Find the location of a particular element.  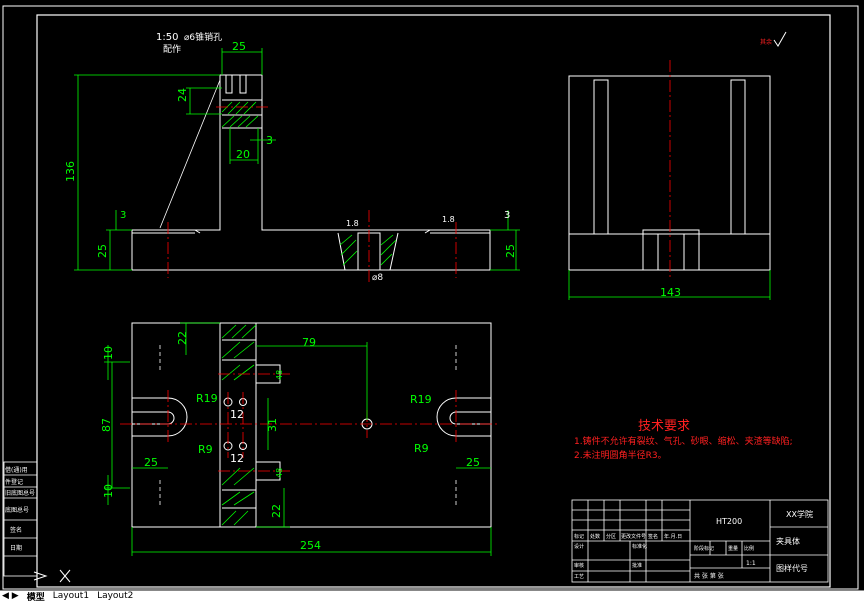

dim-143: 143 is located at coordinates (670, 292).